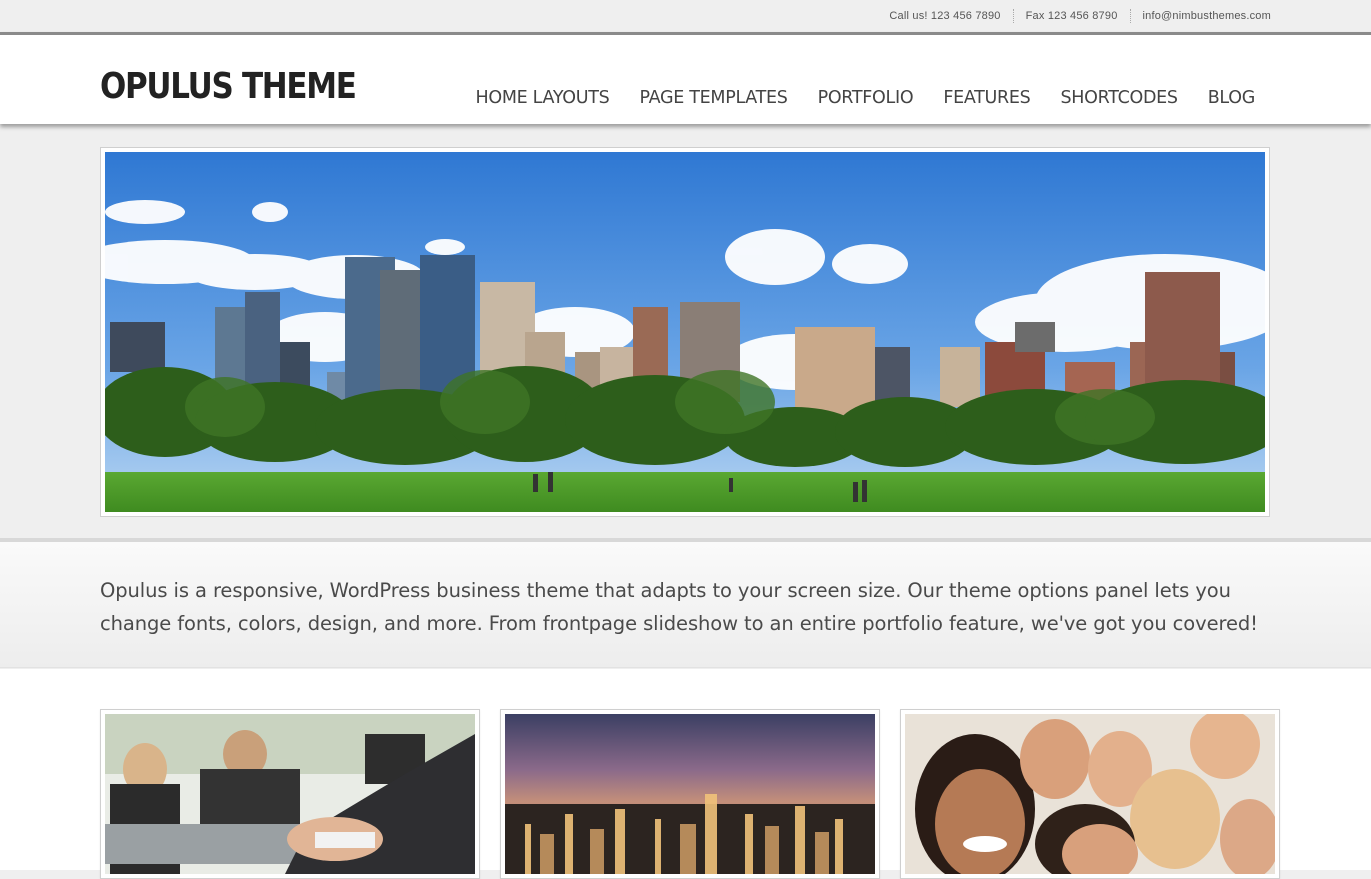 The image size is (1371, 879). I want to click on nav-portfolio: PORTFOLIO, so click(866, 98).